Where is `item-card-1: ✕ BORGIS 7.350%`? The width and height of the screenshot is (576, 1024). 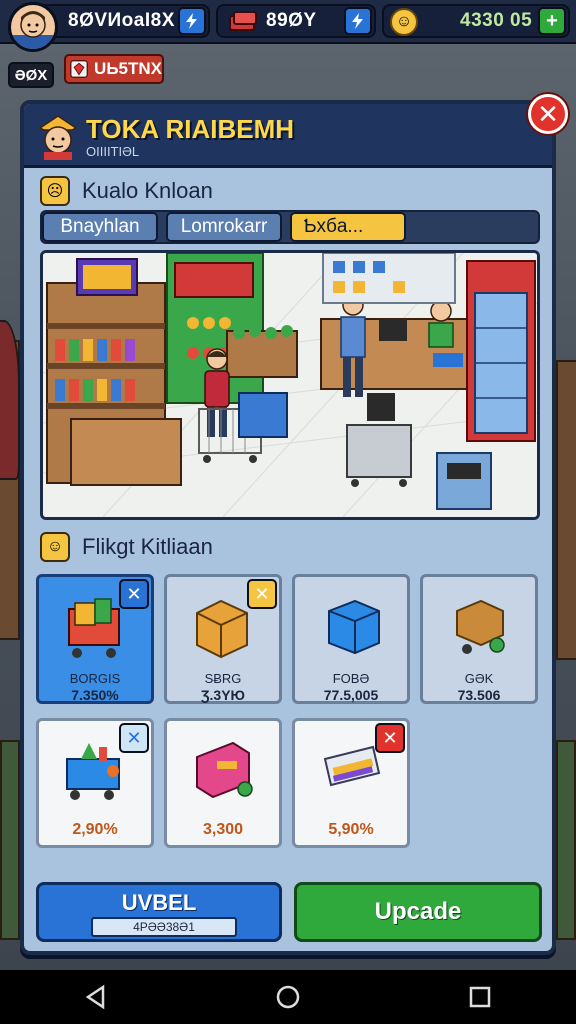 item-card-1: ✕ BORGIS 7.350% is located at coordinates (95, 639).